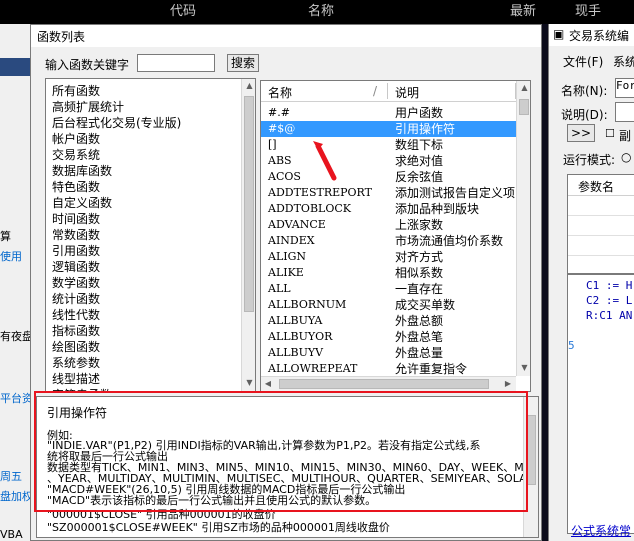 The image size is (634, 541). Describe the element at coordinates (15, 67) in the screenshot. I see `background-highlight-band` at that location.